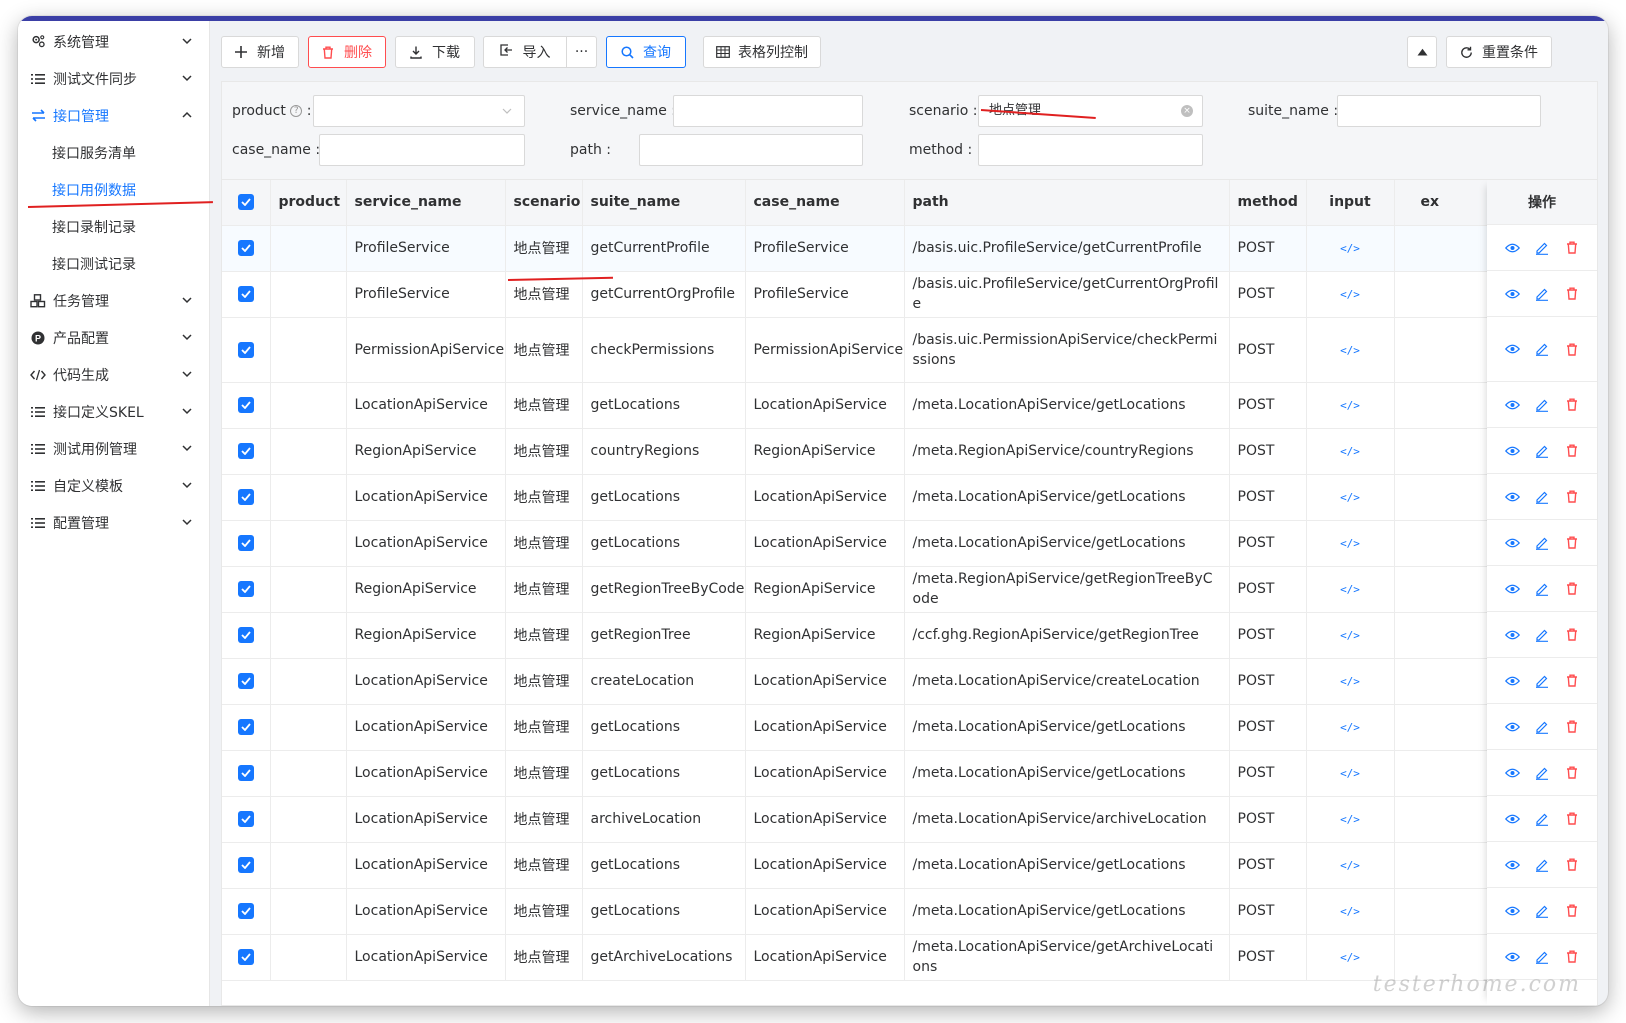 Image resolution: width=1626 pixels, height=1023 pixels. I want to click on more-button: ···, so click(582, 52).